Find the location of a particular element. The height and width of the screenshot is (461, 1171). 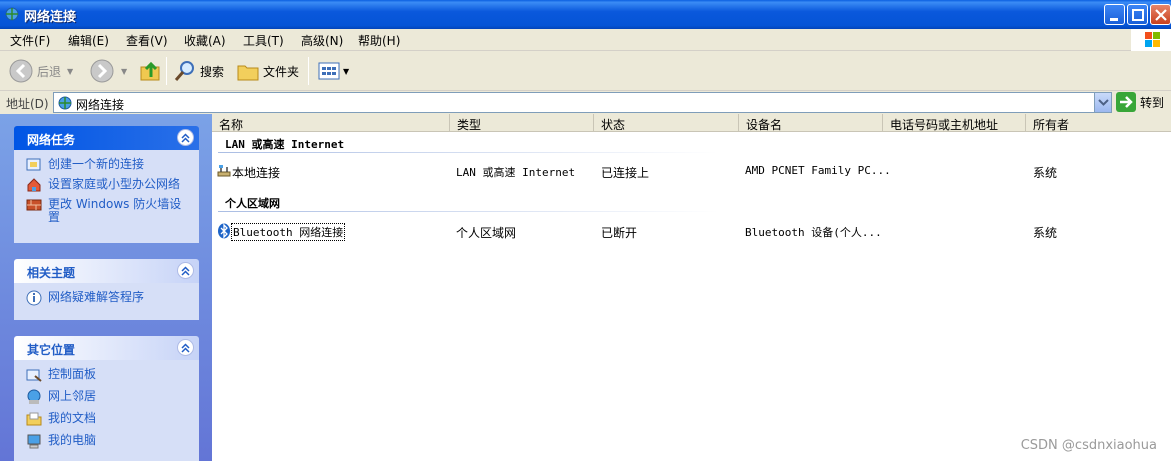

address-bar: 地址(D) 网络连接 转到 is located at coordinates (585, 102).